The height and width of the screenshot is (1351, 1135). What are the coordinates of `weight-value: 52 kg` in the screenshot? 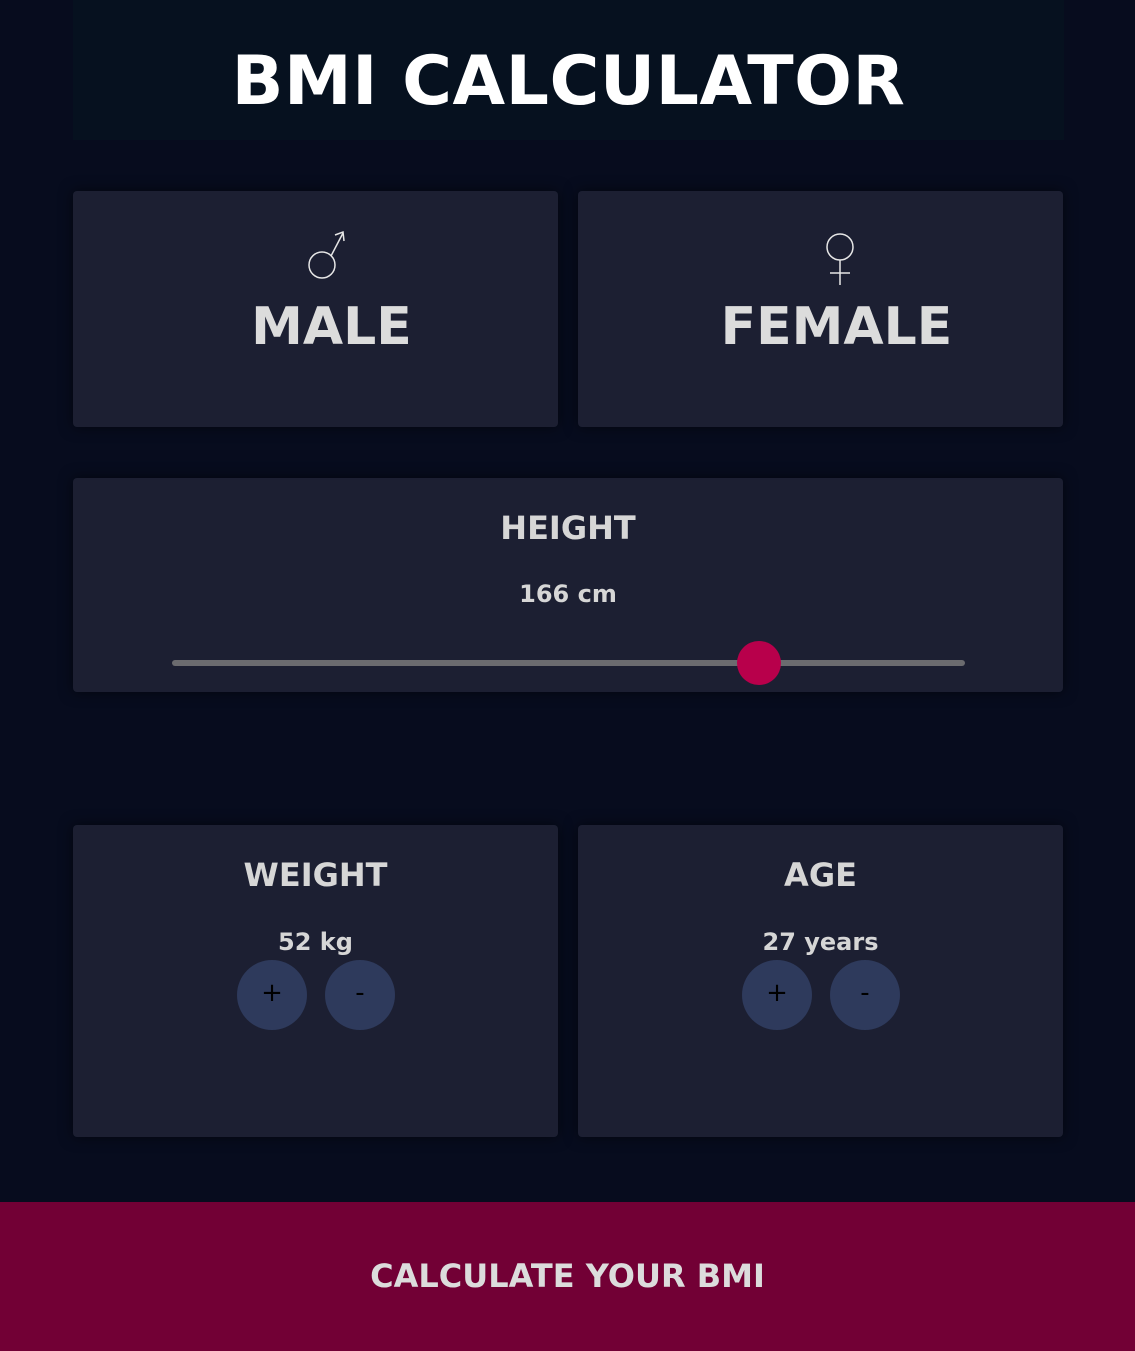 It's located at (315, 942).